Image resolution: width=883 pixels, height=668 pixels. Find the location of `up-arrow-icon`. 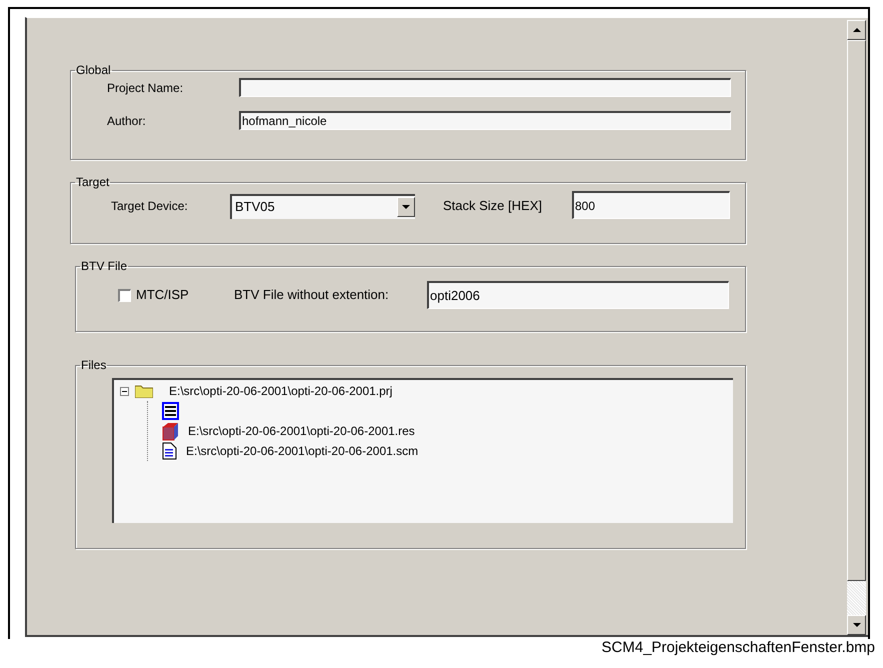

up-arrow-icon is located at coordinates (856, 30).